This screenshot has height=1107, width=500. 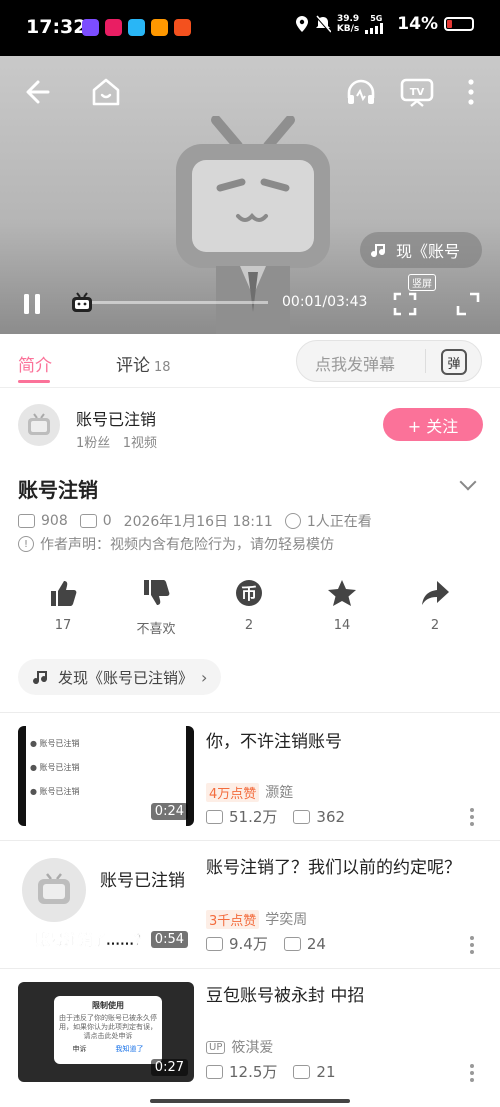 I want to click on dislike-label: 不喜欢, so click(x=156, y=629).